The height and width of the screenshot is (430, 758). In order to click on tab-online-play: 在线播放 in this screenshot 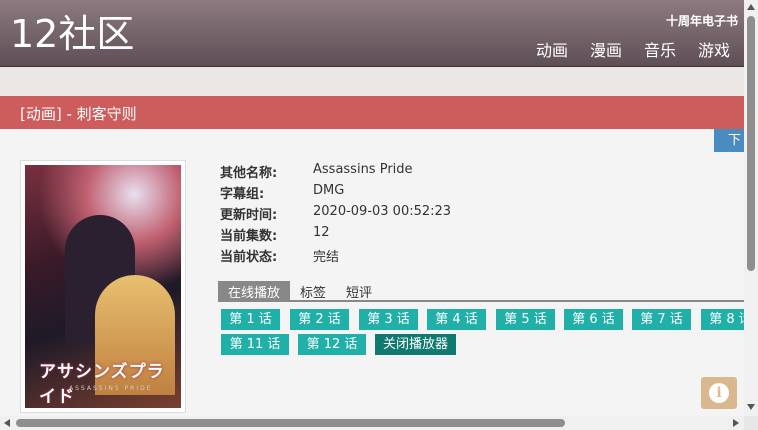, I will do `click(254, 291)`.